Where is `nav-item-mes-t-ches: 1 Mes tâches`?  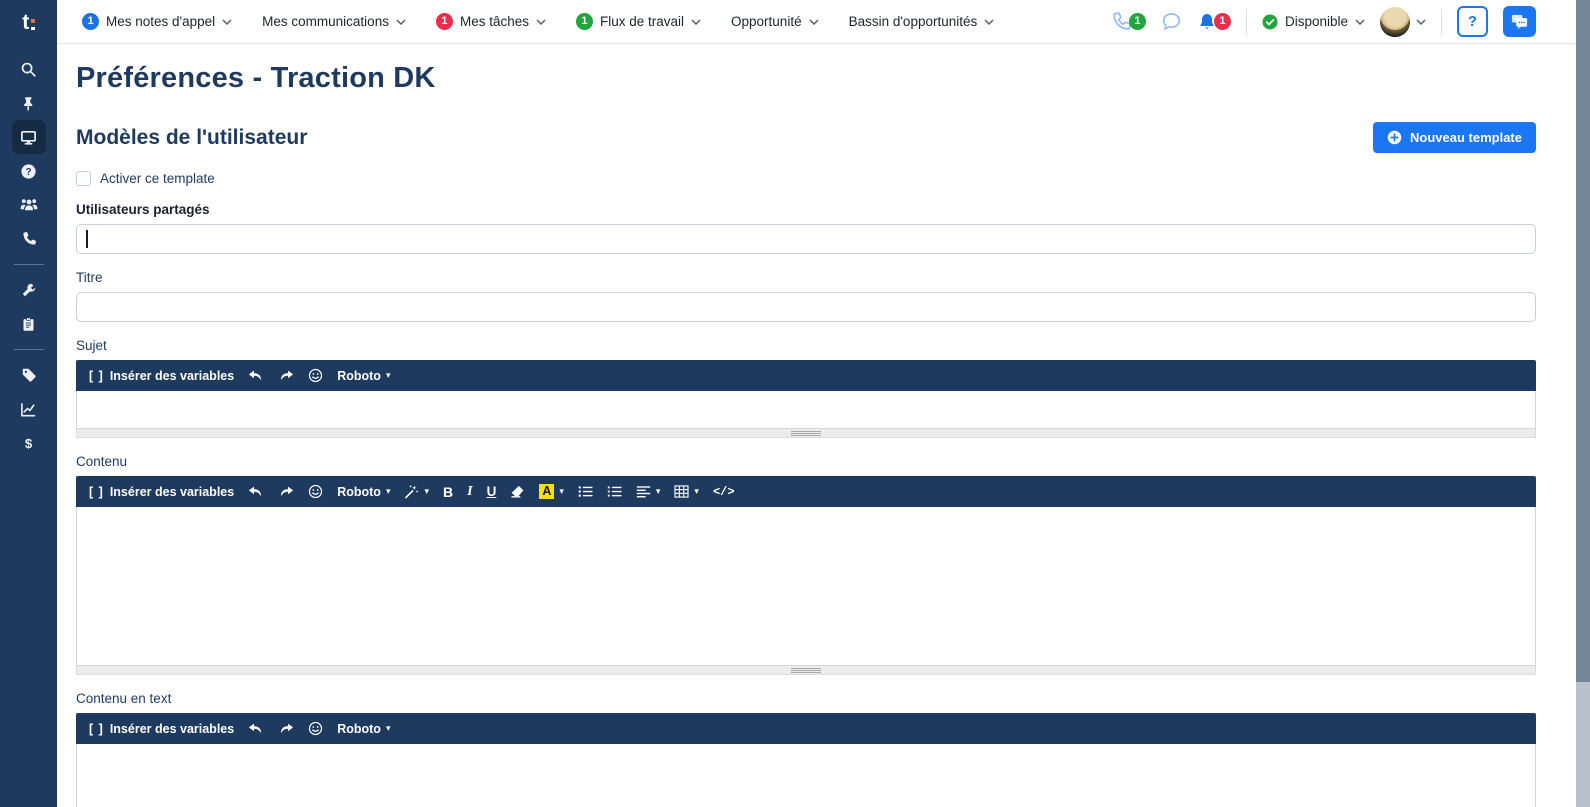
nav-item-mes-t-ches: 1 Mes tâches is located at coordinates (491, 21).